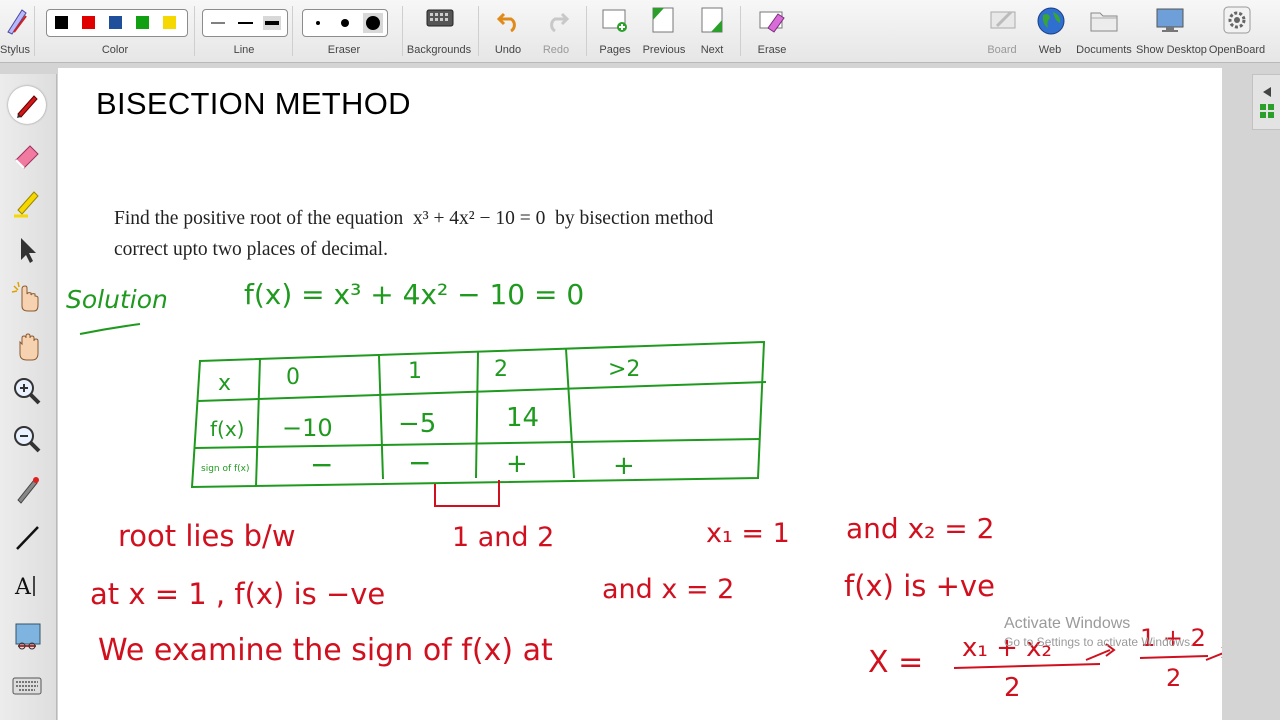 This screenshot has width=1280, height=720. Describe the element at coordinates (1237, 20) in the screenshot. I see `gear-icon` at that location.